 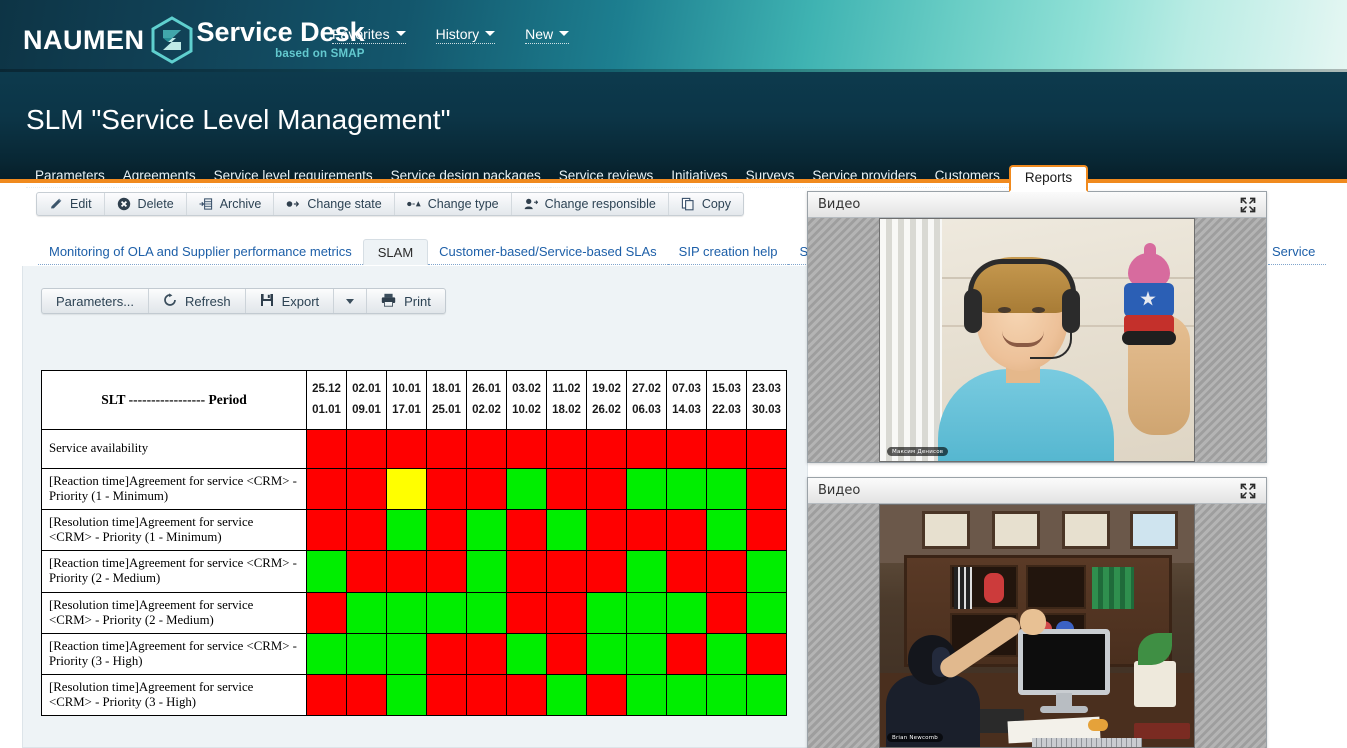 What do you see at coordinates (369, 35) in the screenshot?
I see `topnav-favorites: Favorites` at bounding box center [369, 35].